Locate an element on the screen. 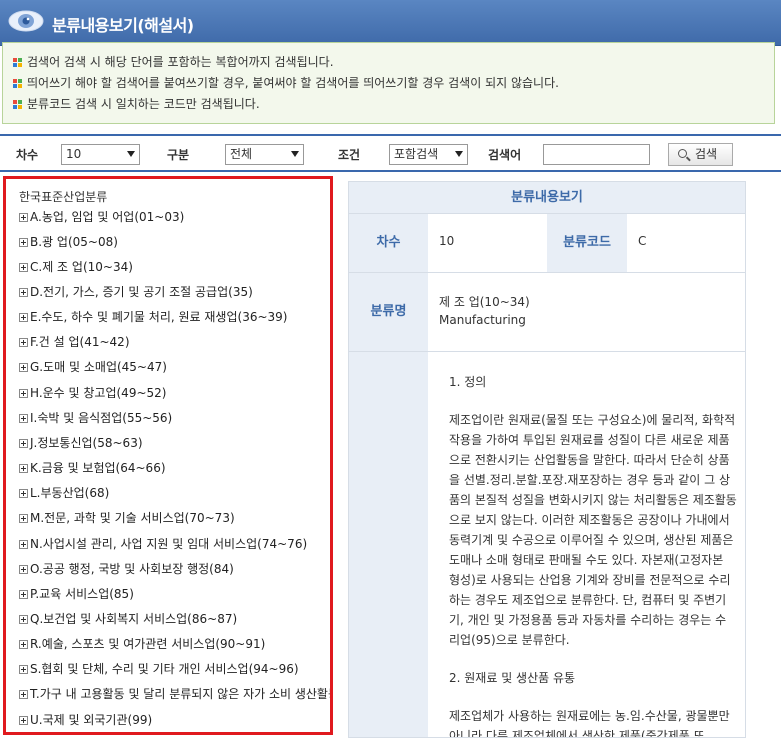 This screenshot has width=781, height=738. degree-select: 10 is located at coordinates (100, 154).